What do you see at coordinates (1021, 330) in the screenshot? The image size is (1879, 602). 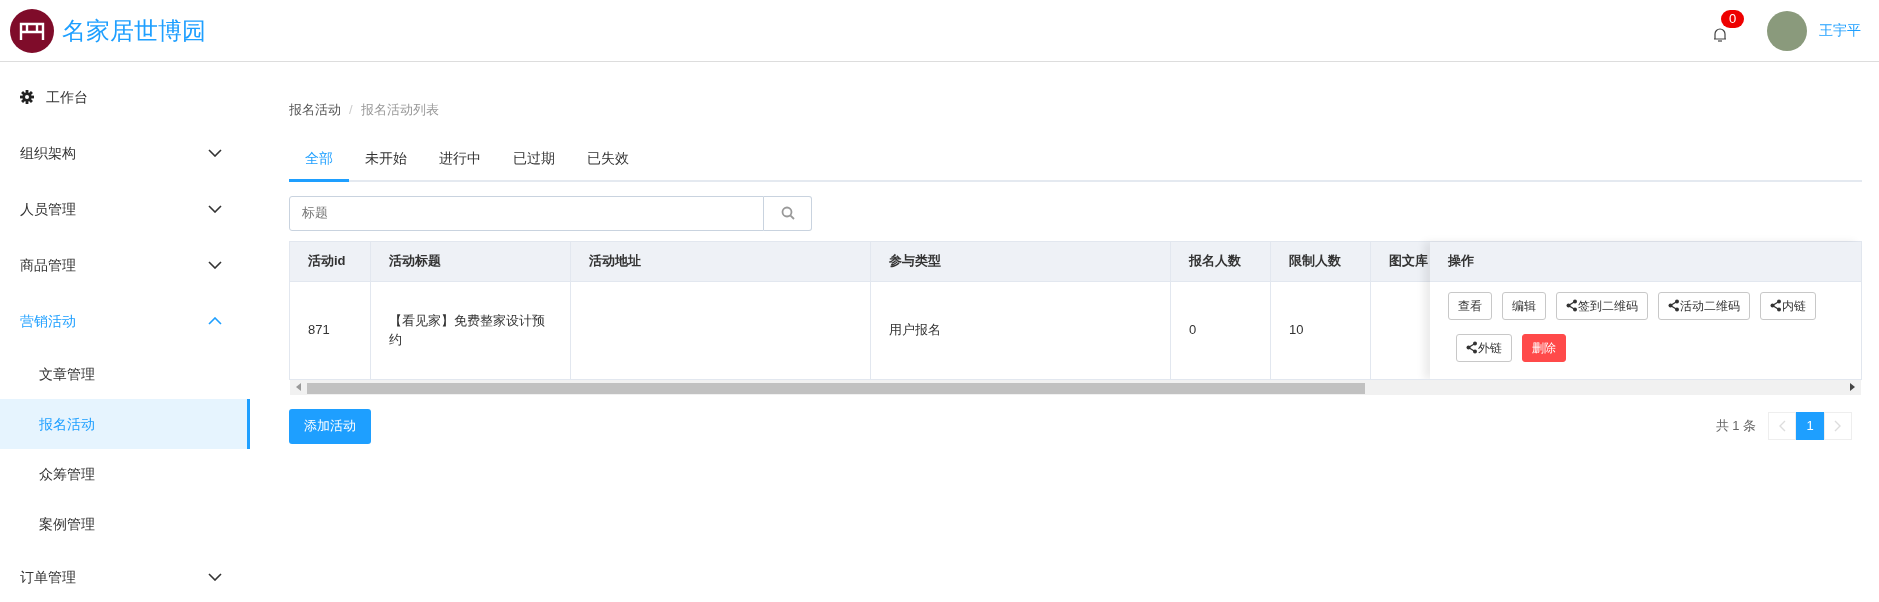 I see `table-cell: 用户报名` at bounding box center [1021, 330].